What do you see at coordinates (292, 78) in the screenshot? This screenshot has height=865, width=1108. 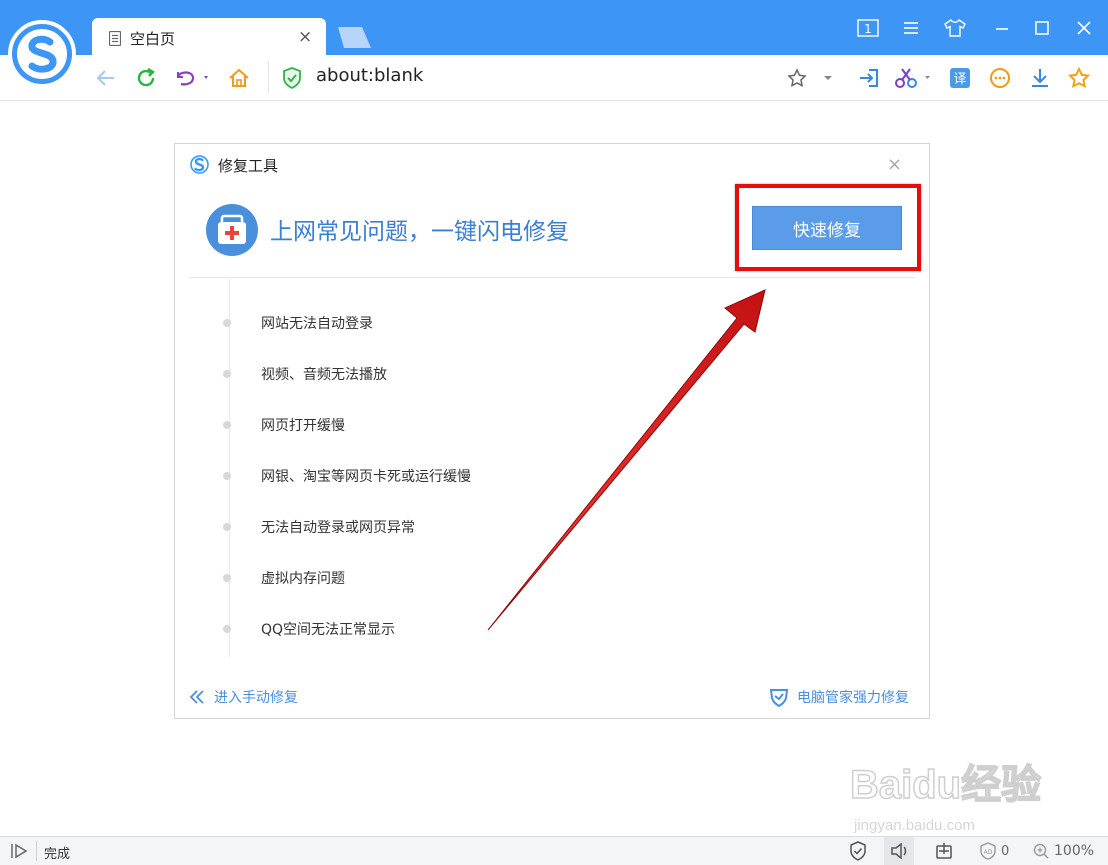 I see `shield-icon` at bounding box center [292, 78].